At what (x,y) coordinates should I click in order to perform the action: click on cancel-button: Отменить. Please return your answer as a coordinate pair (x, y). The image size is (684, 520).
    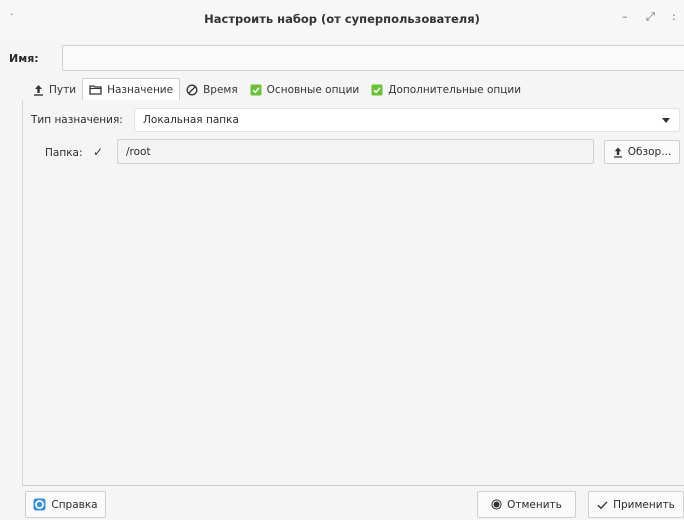
    Looking at the image, I should click on (526, 504).